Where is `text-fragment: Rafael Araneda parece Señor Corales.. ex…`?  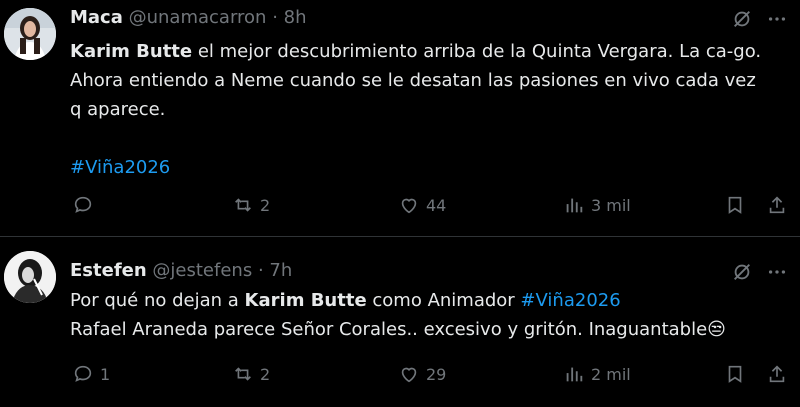
text-fragment: Rafael Araneda parece Señor Corales.. ex… is located at coordinates (389, 329).